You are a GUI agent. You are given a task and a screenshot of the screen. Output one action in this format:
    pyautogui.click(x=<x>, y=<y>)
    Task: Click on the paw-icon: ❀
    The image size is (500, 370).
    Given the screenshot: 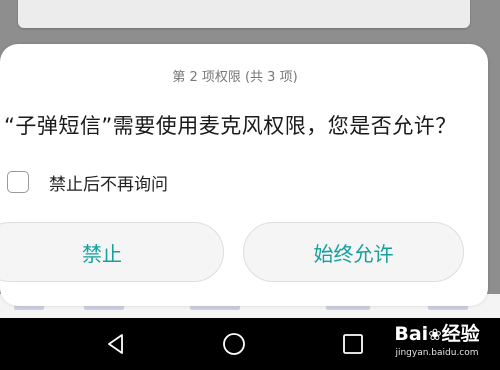 What is the action you would take?
    pyautogui.click(x=435, y=334)
    